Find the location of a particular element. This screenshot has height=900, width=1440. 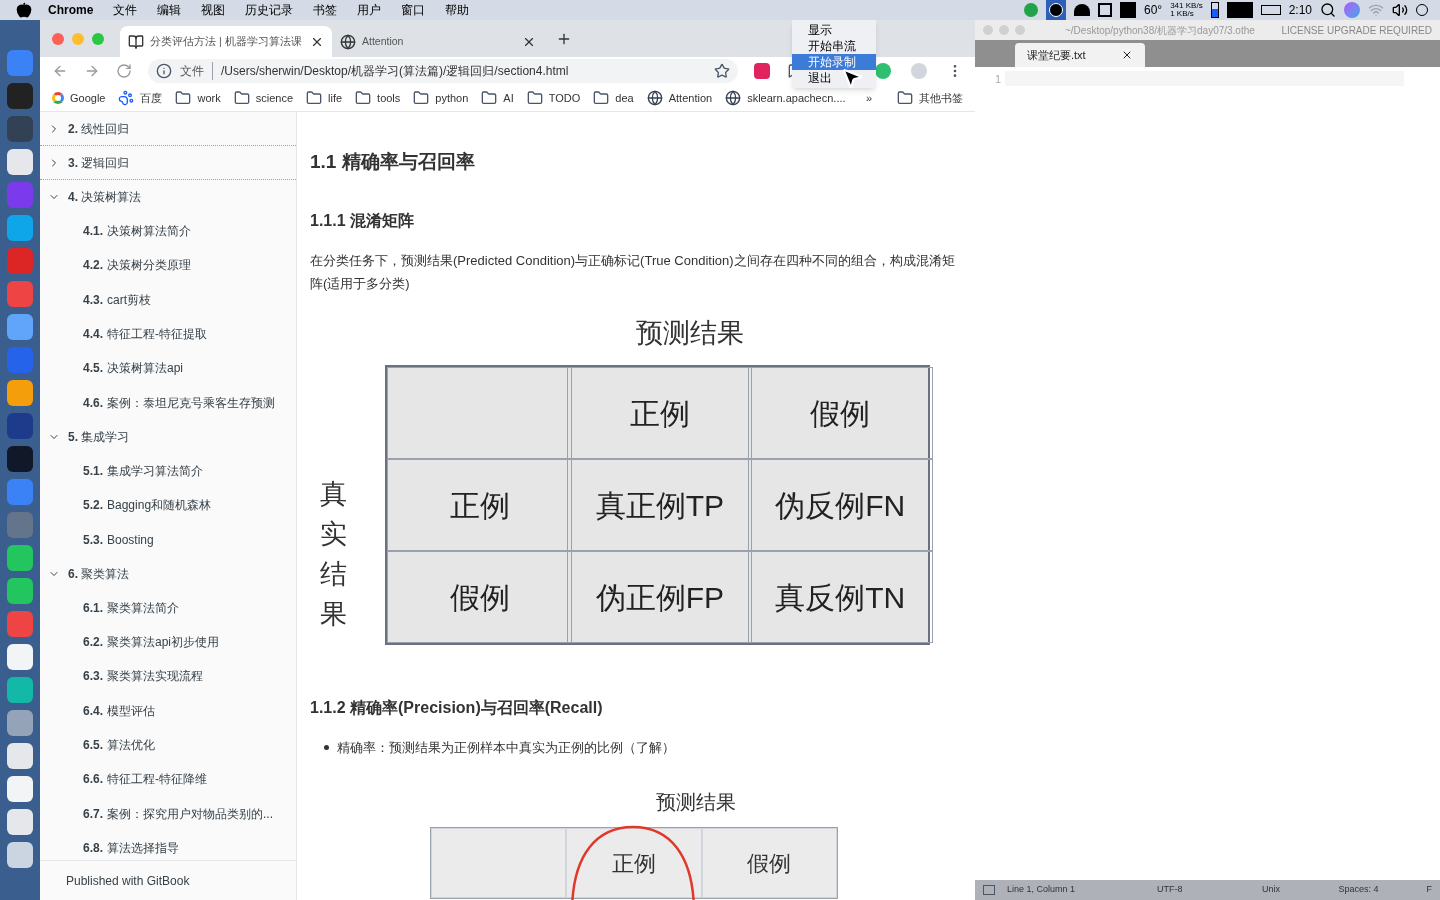

sidebar-subitem: 4.3. cart剪枝 is located at coordinates (168, 299).